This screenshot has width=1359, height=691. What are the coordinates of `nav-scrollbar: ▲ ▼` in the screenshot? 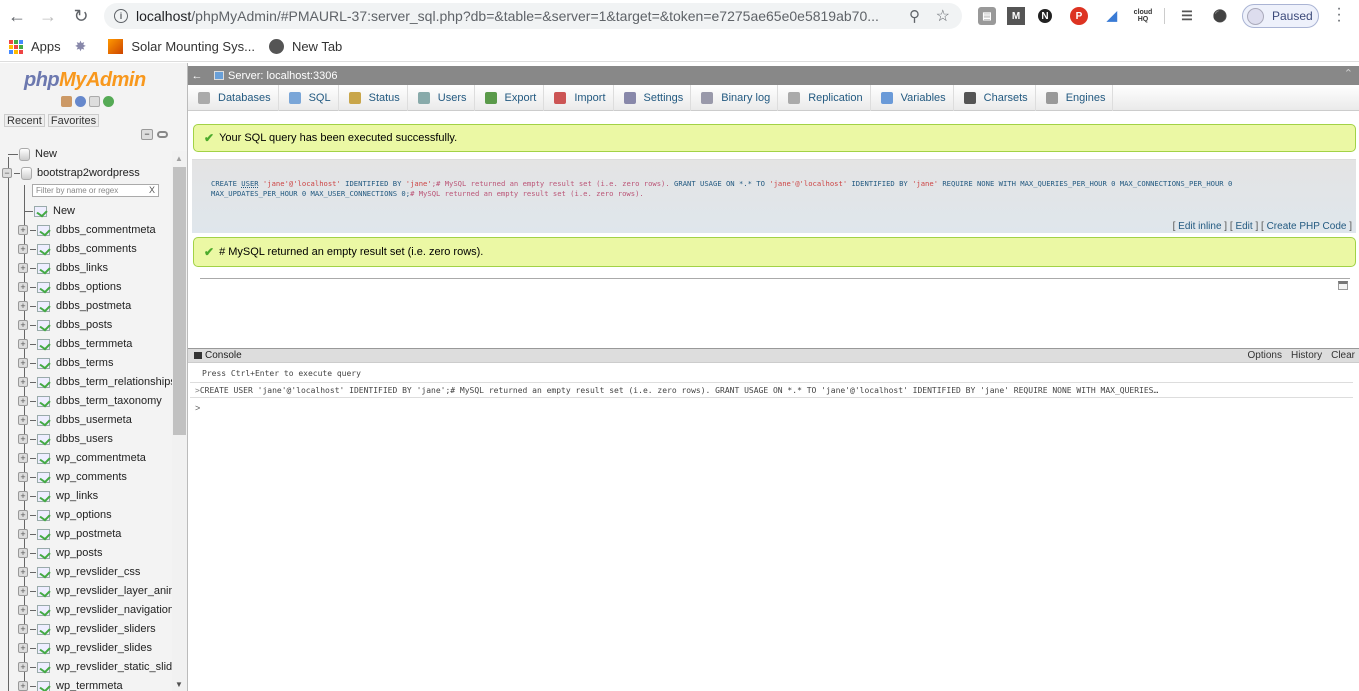 It's located at (179, 421).